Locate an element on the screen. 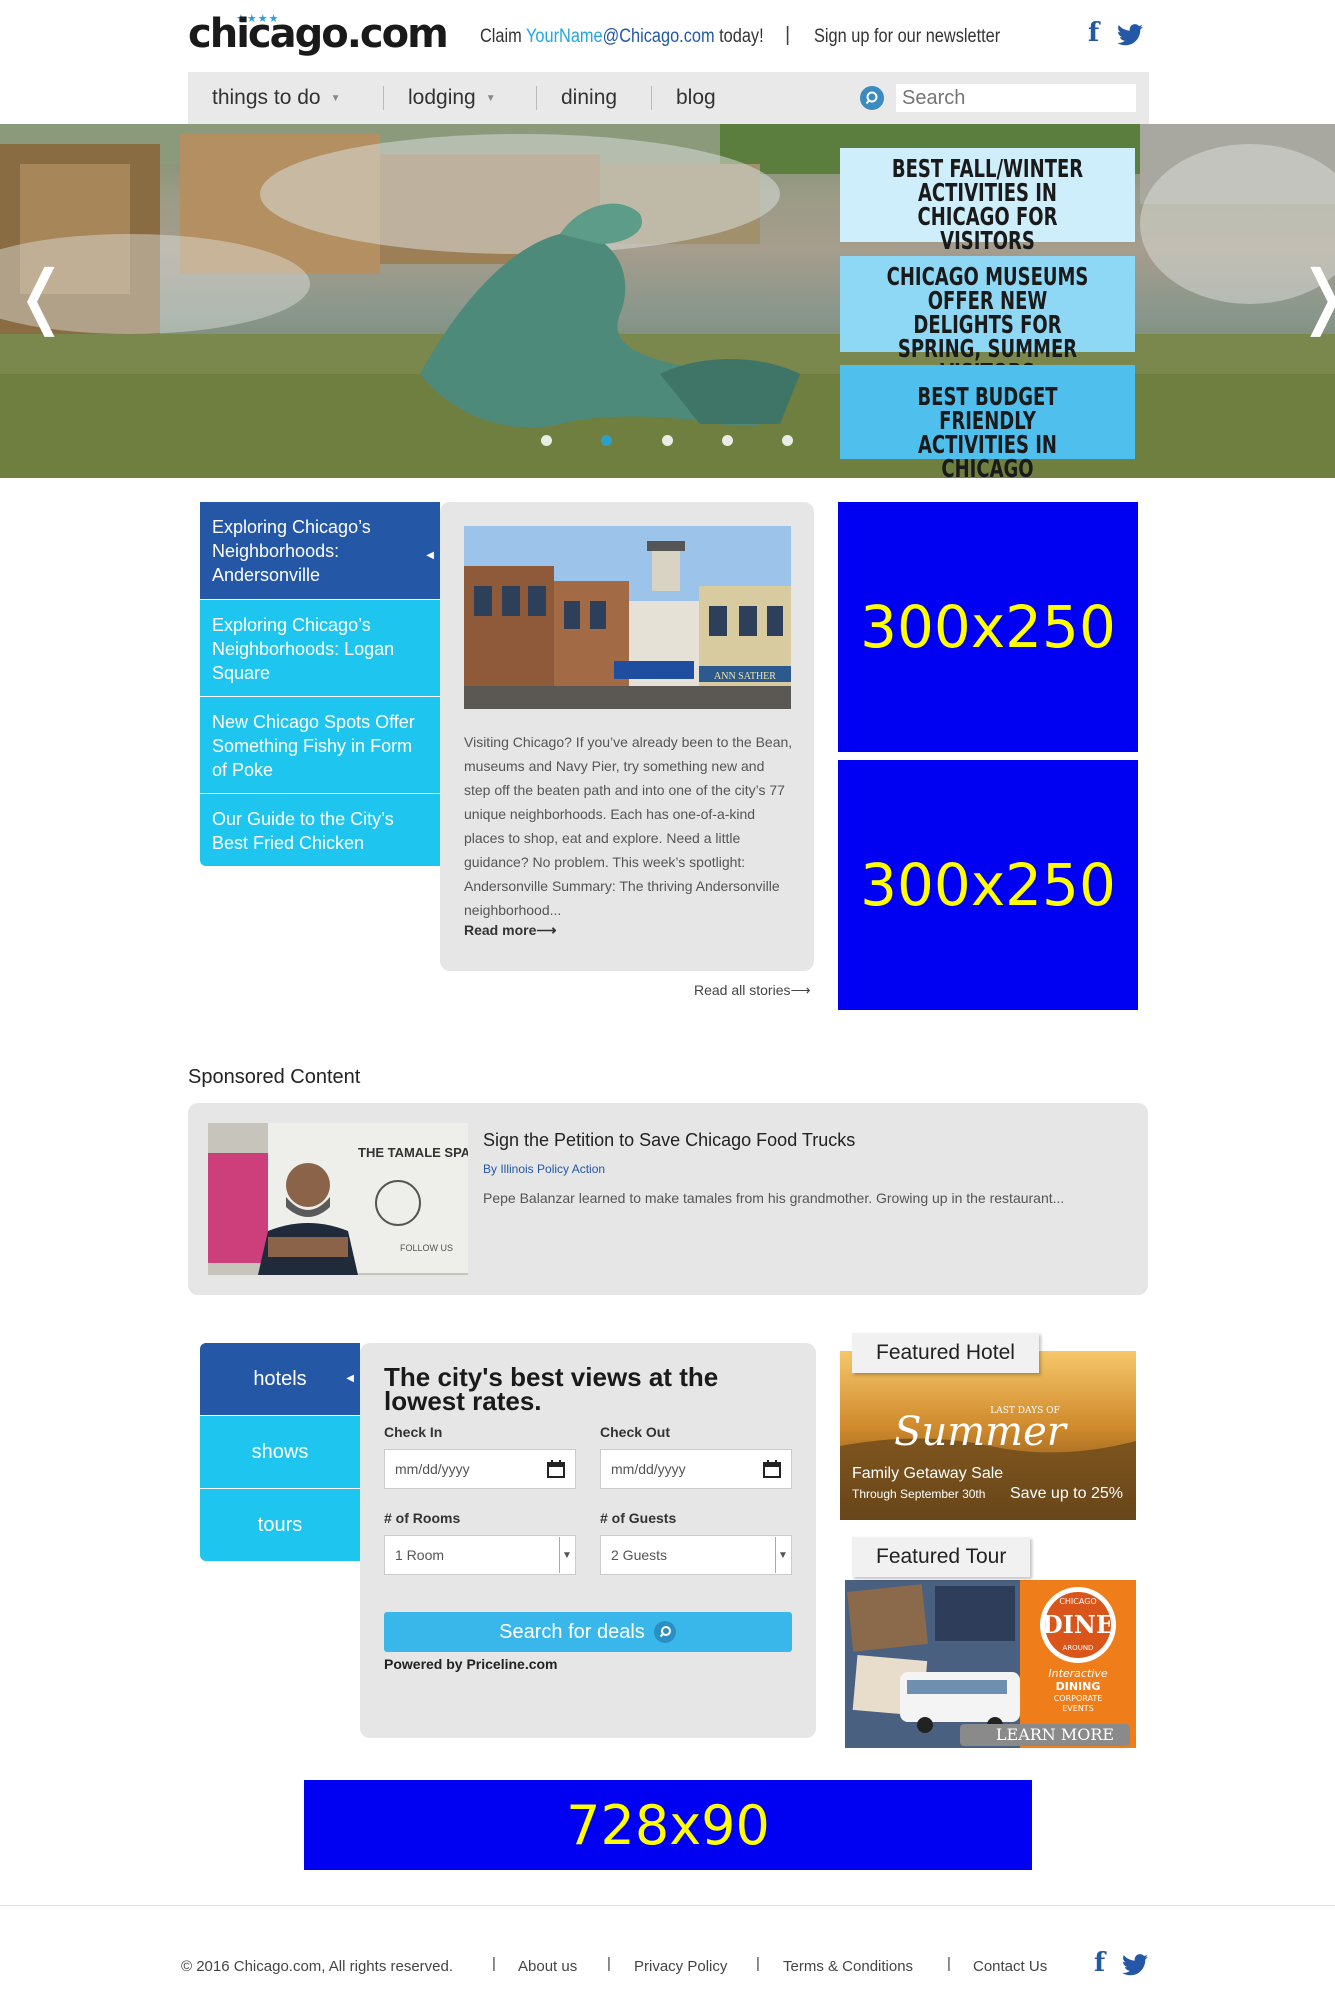  dine-badge-top: CHICAGO is located at coordinates (1077, 1601).